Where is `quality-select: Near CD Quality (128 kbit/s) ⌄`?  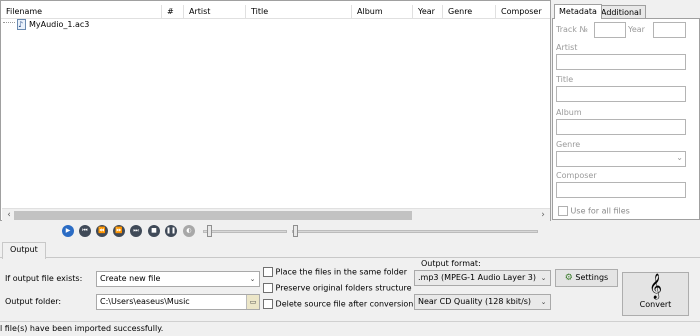 quality-select: Near CD Quality (128 kbit/s) ⌄ is located at coordinates (482, 302).